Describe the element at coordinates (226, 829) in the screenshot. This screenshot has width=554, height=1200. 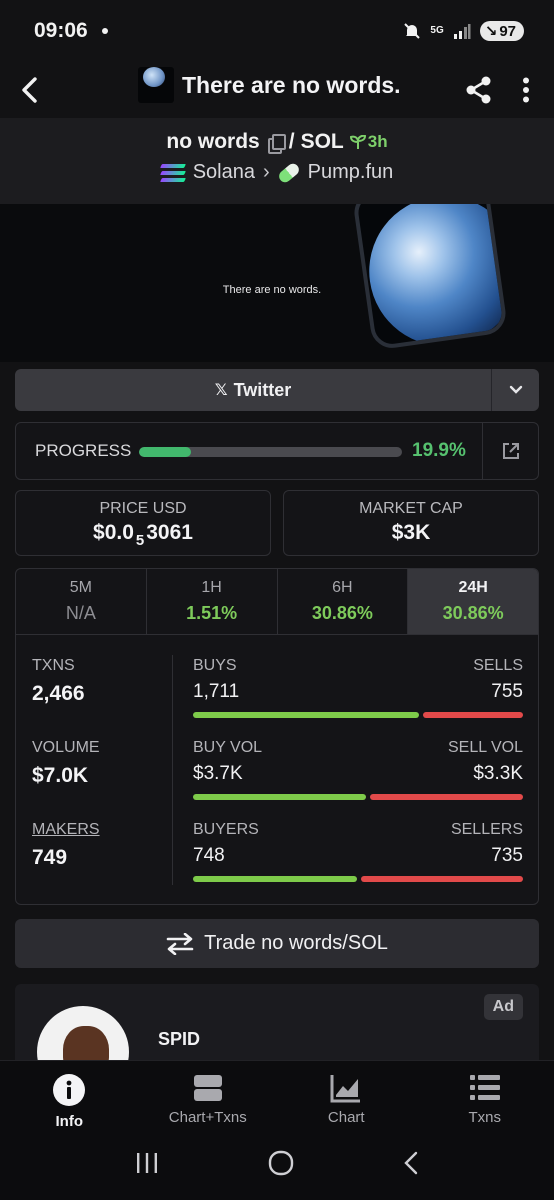
I see `buyers-label: BUYERS` at that location.